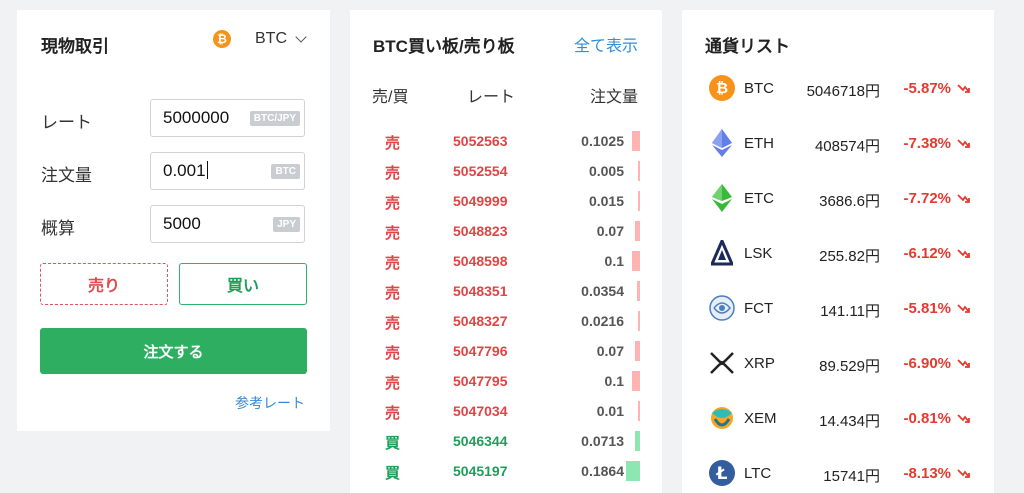  Describe the element at coordinates (602, 291) in the screenshot. I see `order-amount: 0.0354` at that location.